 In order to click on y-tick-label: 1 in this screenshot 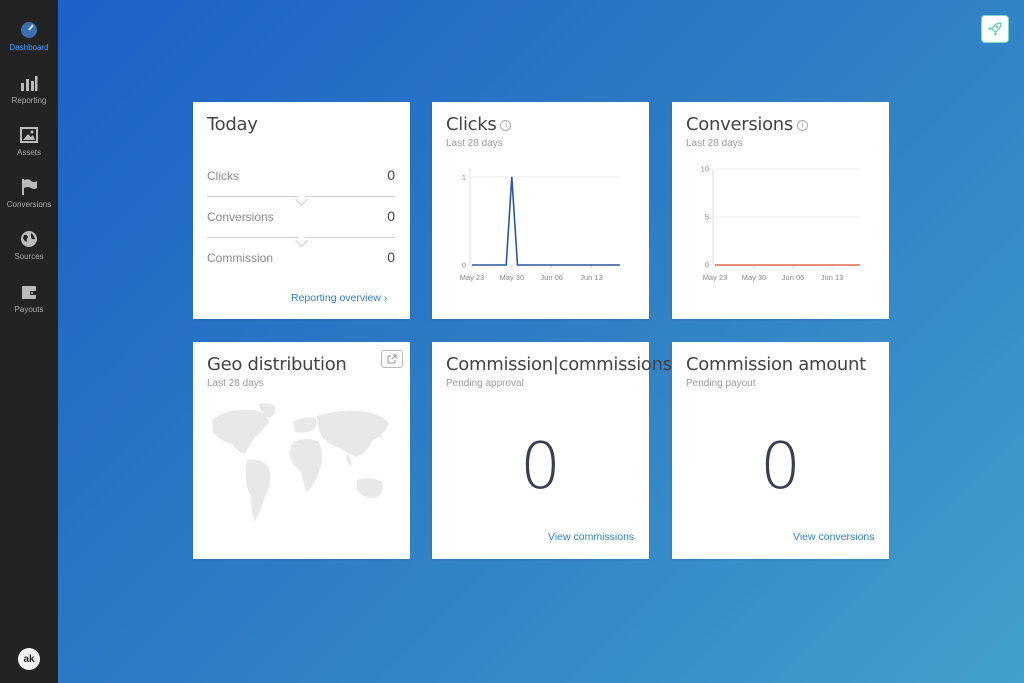, I will do `click(464, 176)`.